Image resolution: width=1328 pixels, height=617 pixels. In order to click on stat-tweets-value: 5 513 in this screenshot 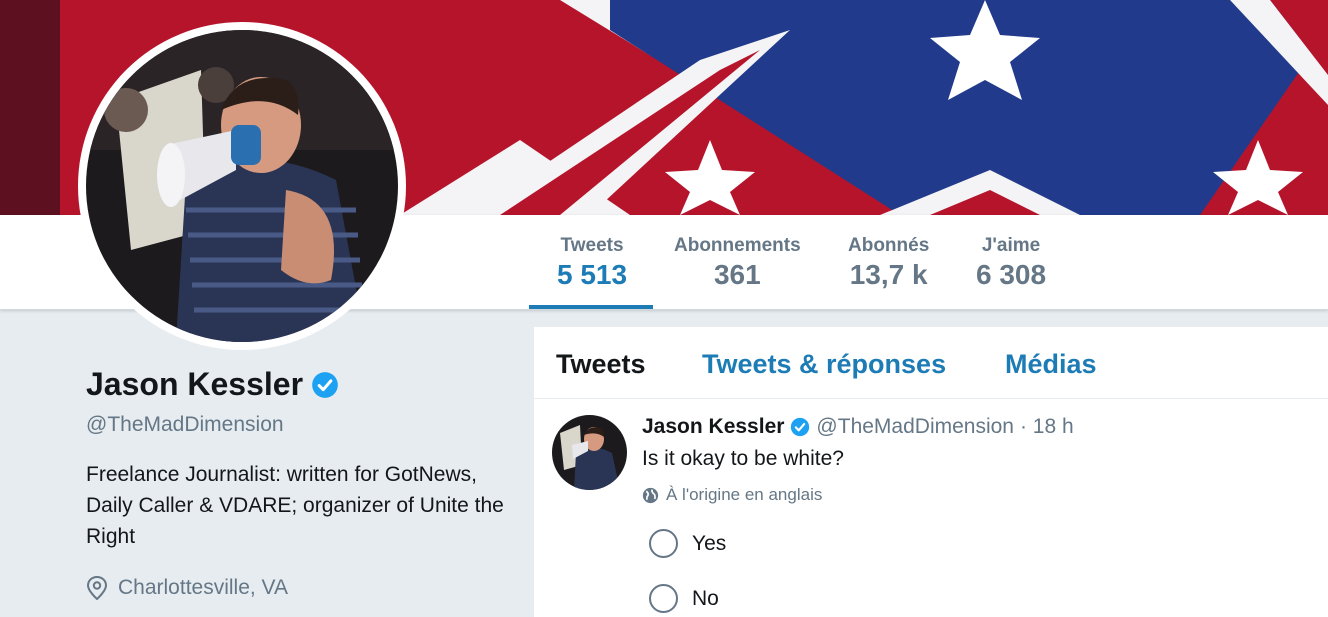, I will do `click(592, 274)`.